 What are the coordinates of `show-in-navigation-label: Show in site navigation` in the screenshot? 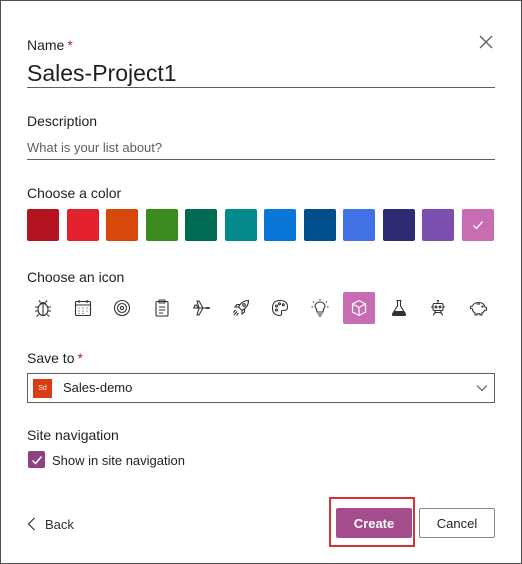 It's located at (118, 460).